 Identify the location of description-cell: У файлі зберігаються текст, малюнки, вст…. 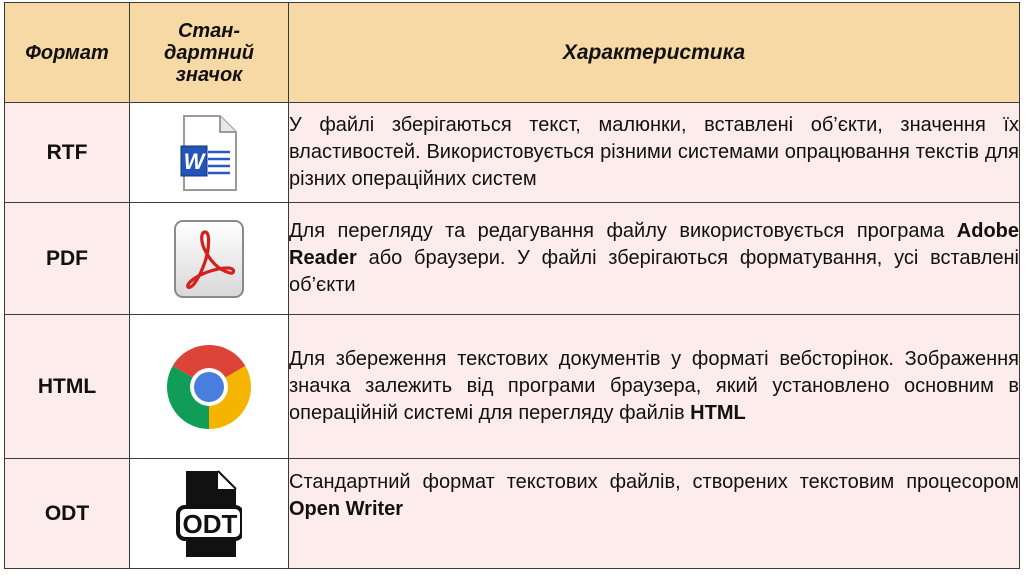
(654, 152).